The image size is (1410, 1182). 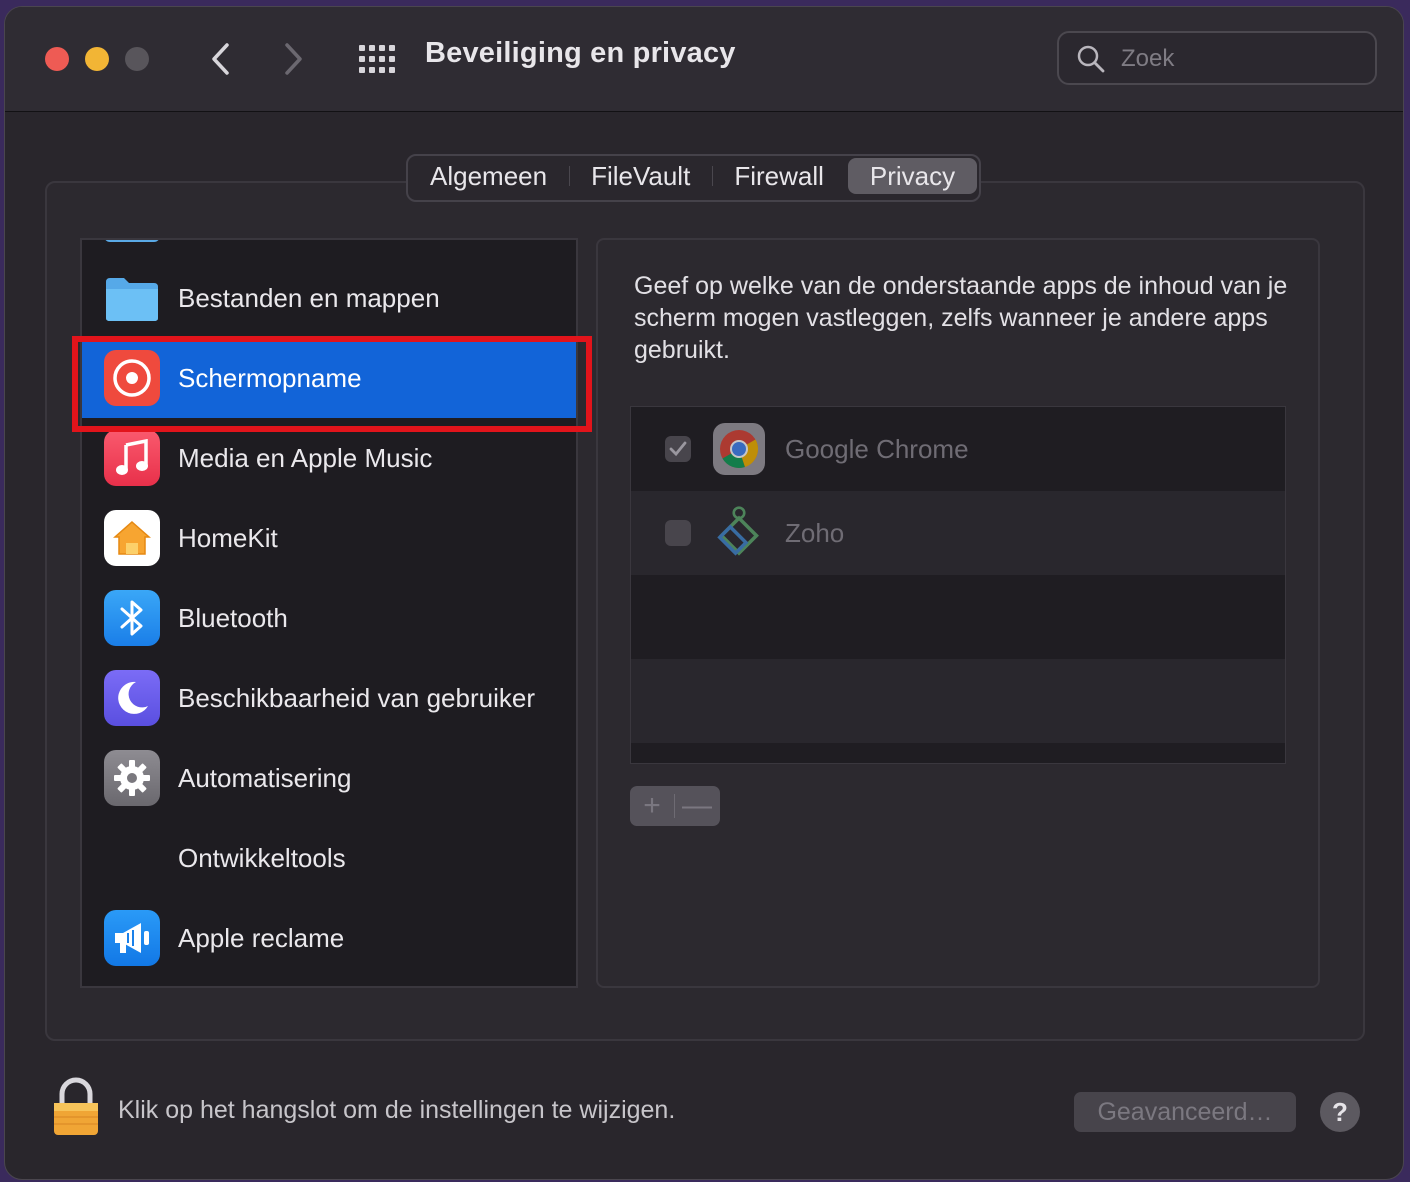 I want to click on app-row-google-chrome: Google Chrome, so click(x=958, y=449).